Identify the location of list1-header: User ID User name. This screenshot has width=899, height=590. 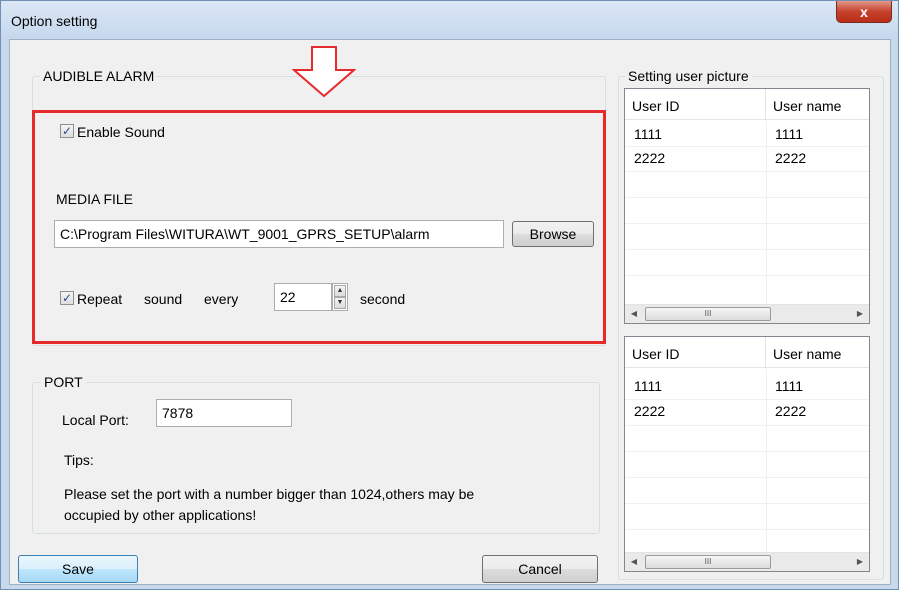
(747, 104).